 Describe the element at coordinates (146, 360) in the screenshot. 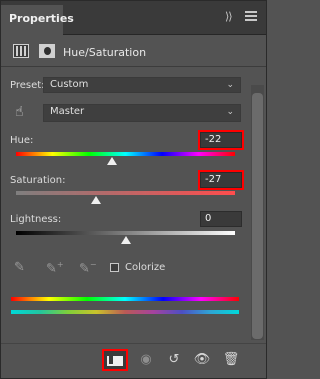

I see `view-previous-state-icon: ◉` at that location.